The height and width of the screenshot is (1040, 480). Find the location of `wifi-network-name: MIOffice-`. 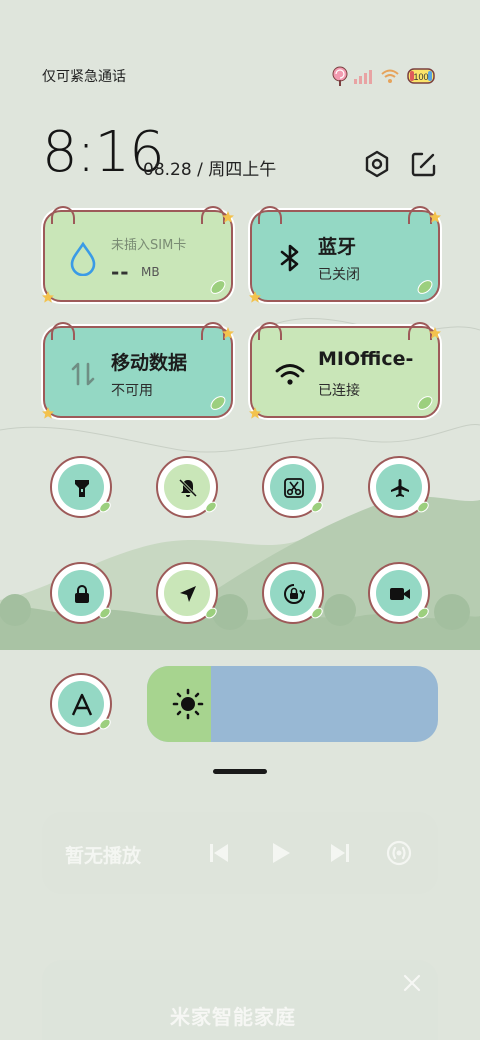

wifi-network-name: MIOffice- is located at coordinates (366, 359).